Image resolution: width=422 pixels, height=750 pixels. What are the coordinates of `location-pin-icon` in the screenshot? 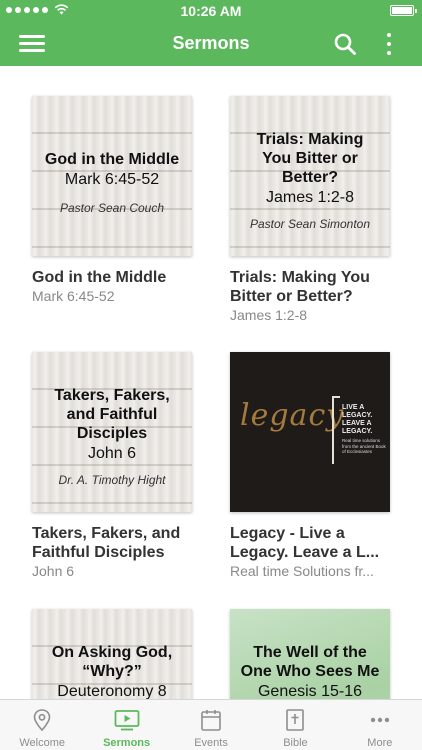 It's located at (42, 720).